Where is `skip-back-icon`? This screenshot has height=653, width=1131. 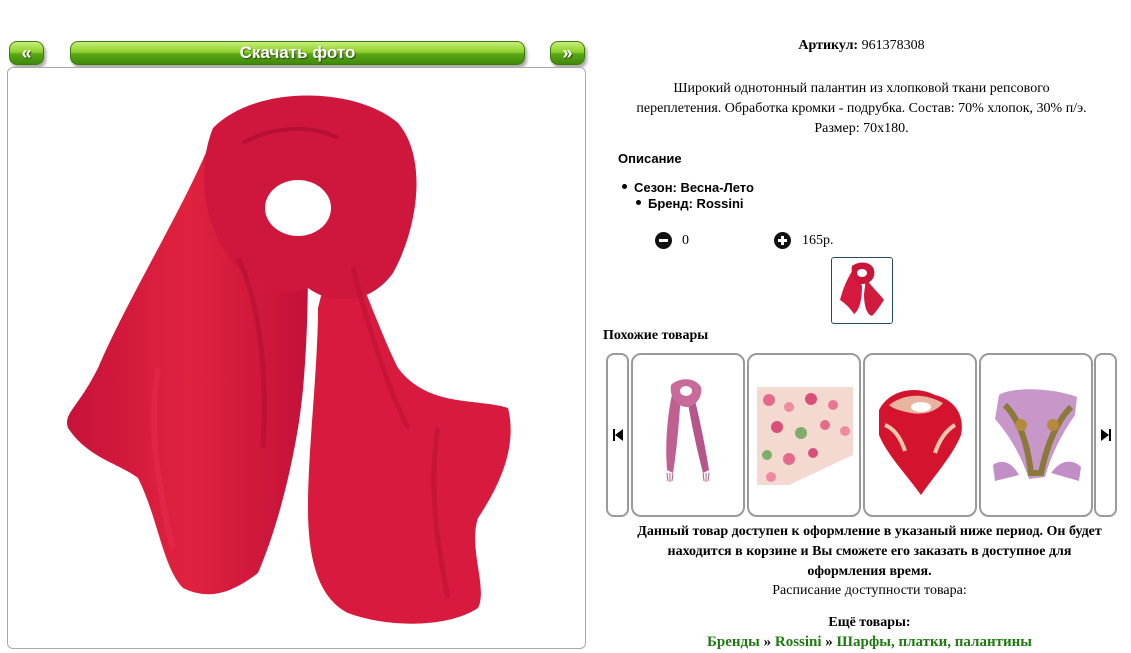
skip-back-icon is located at coordinates (618, 435).